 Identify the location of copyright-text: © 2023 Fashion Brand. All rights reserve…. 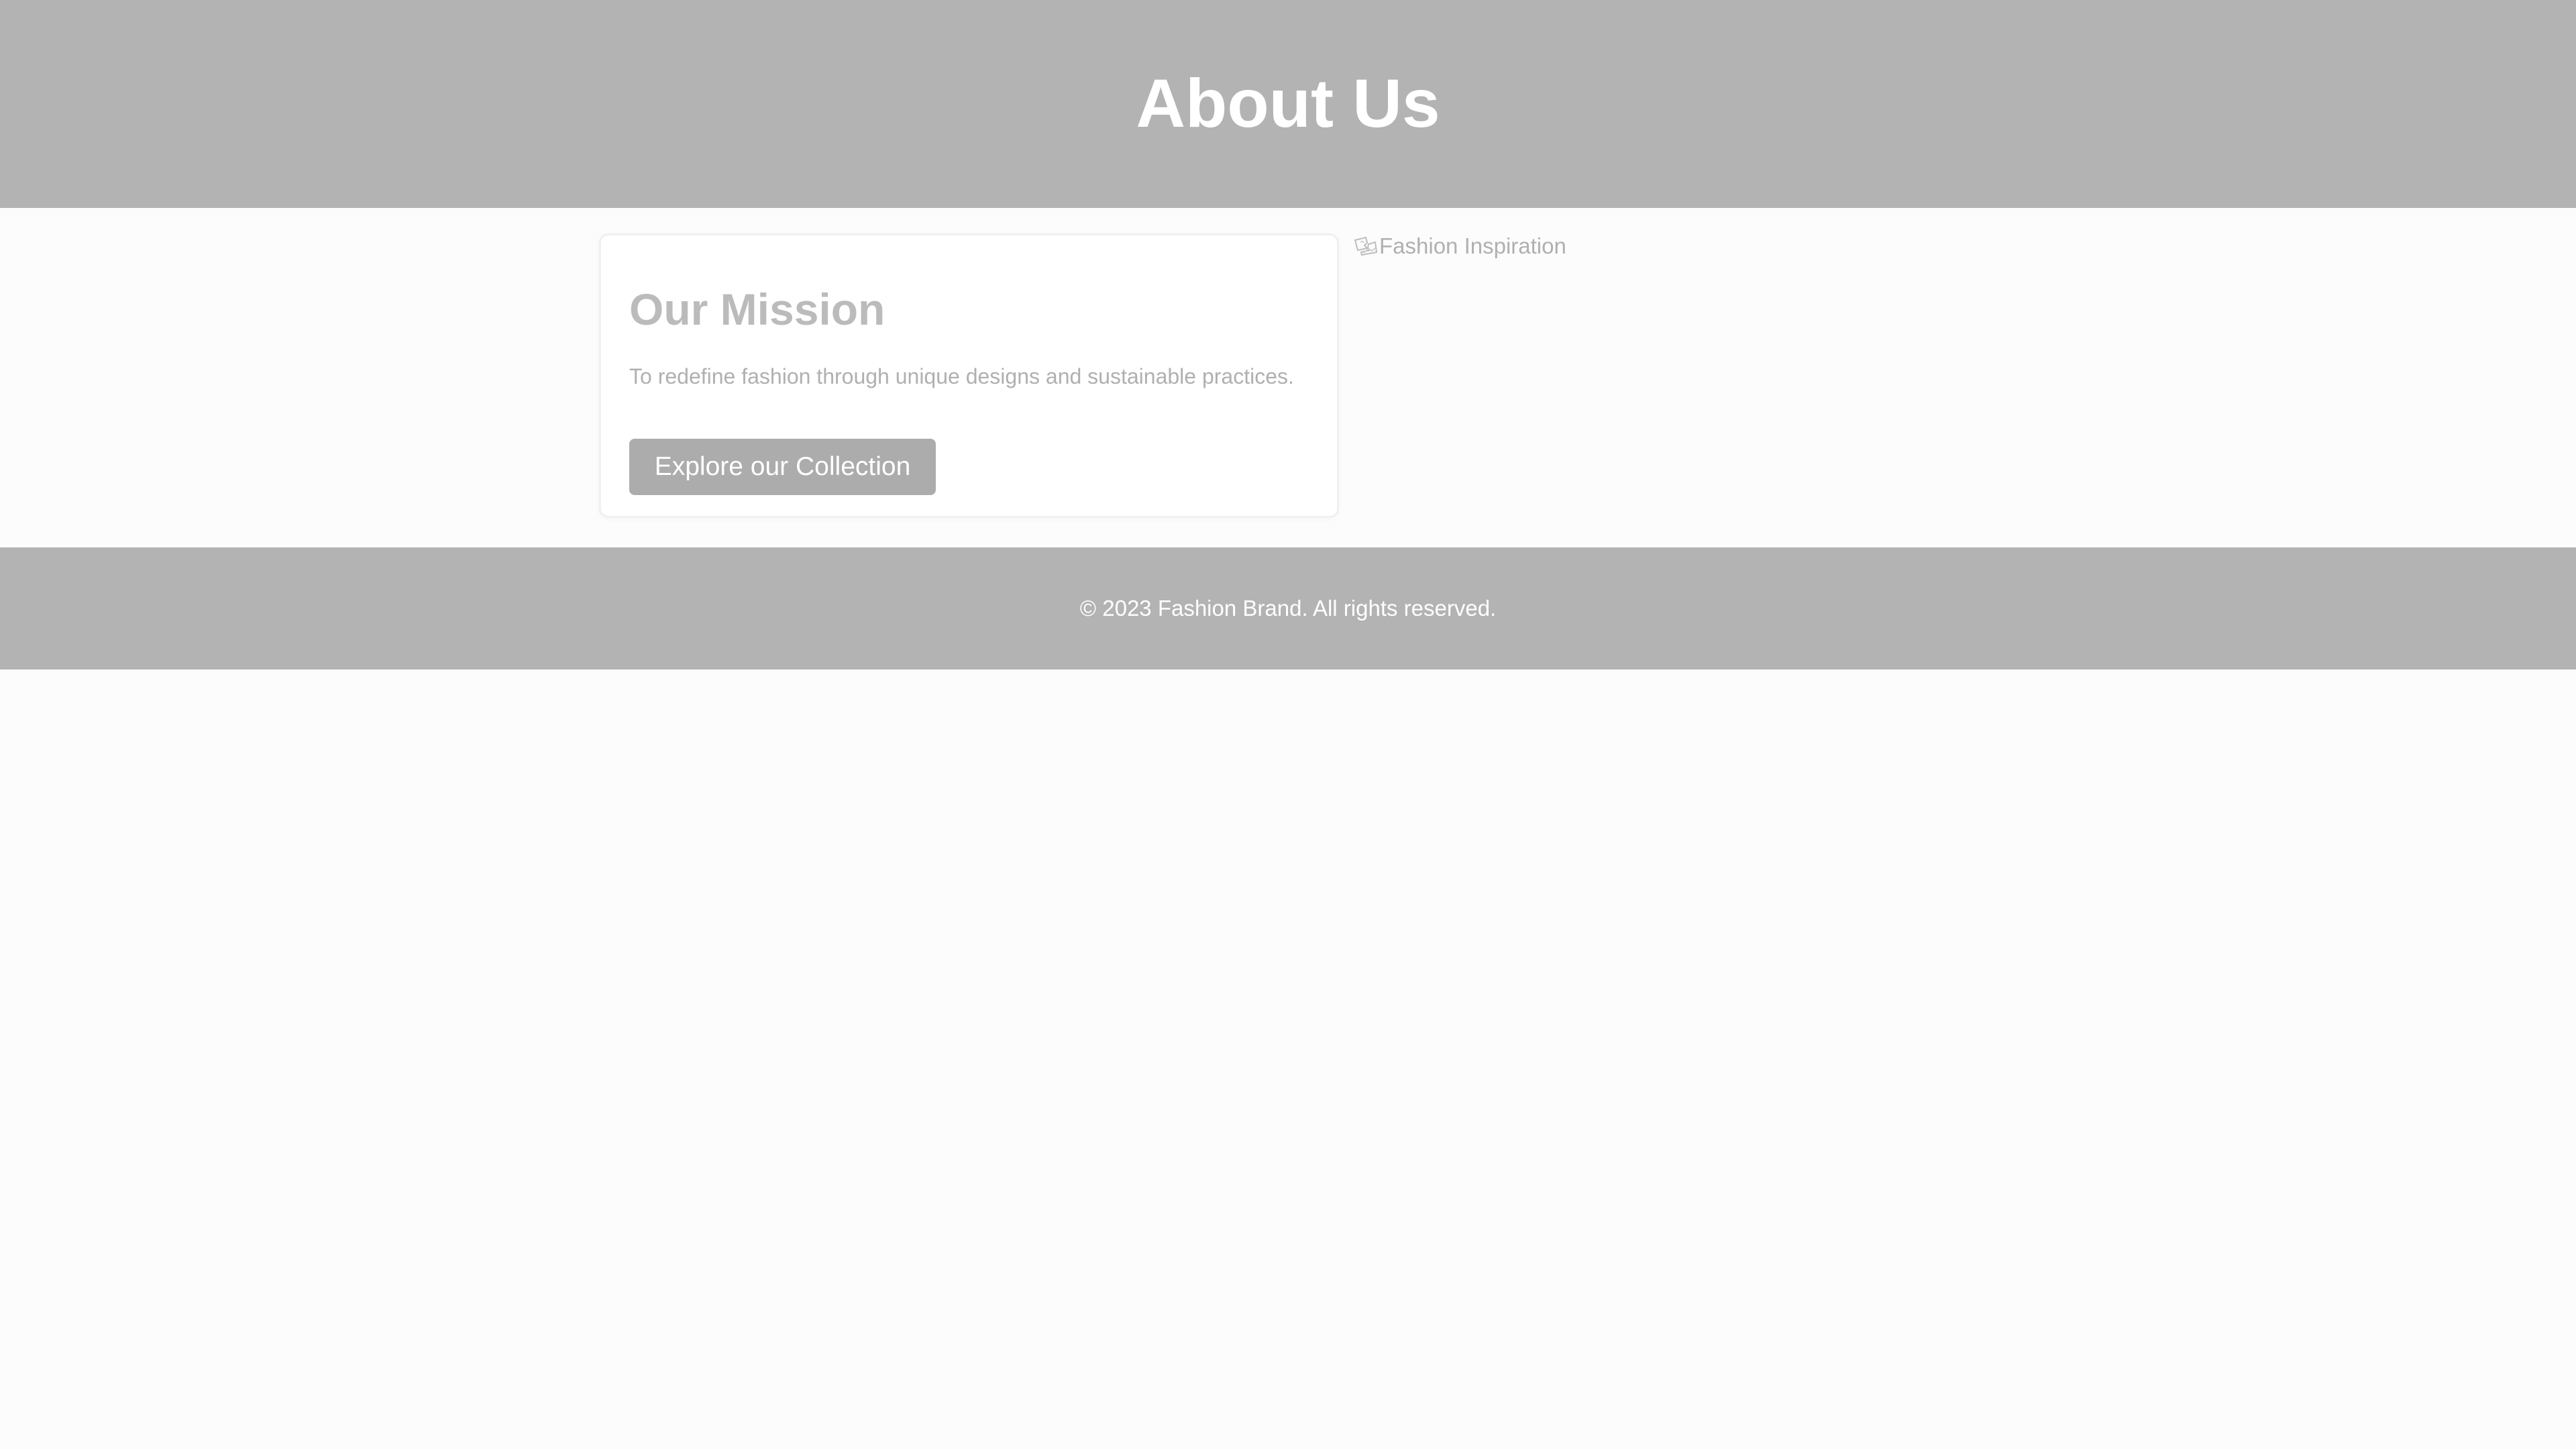
(1288, 608).